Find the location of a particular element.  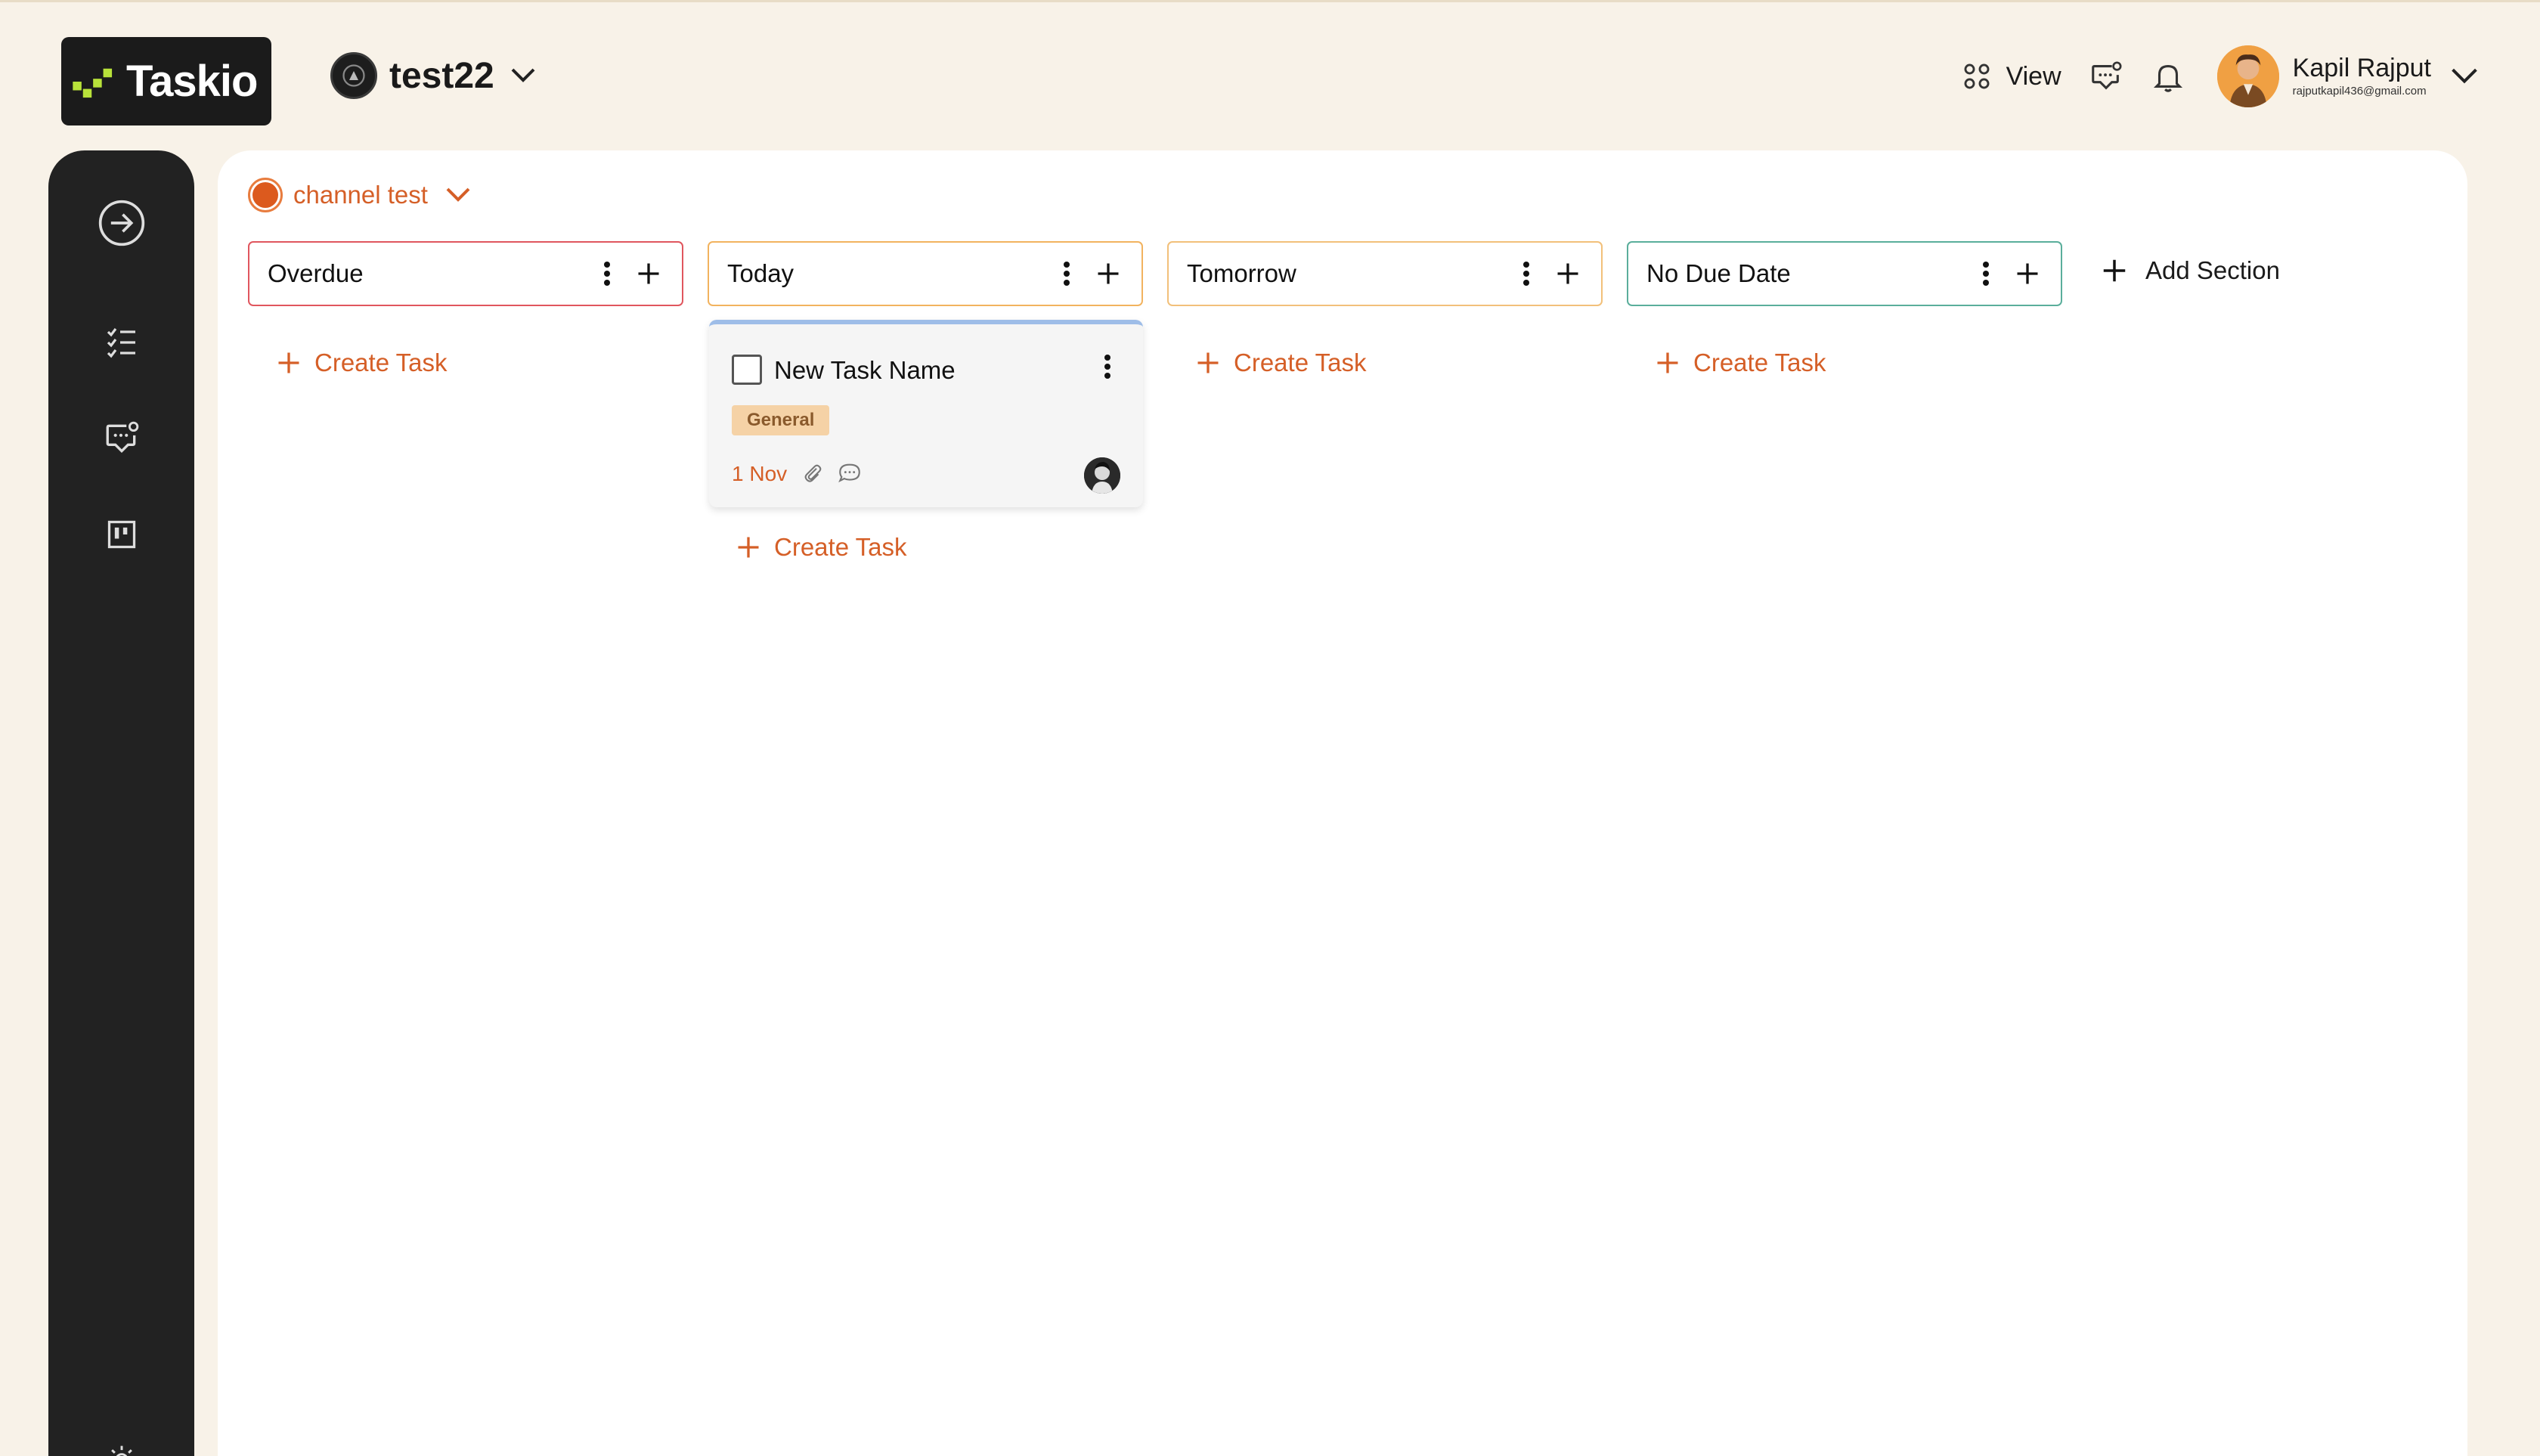

chat-settings-icon is located at coordinates (122, 437).